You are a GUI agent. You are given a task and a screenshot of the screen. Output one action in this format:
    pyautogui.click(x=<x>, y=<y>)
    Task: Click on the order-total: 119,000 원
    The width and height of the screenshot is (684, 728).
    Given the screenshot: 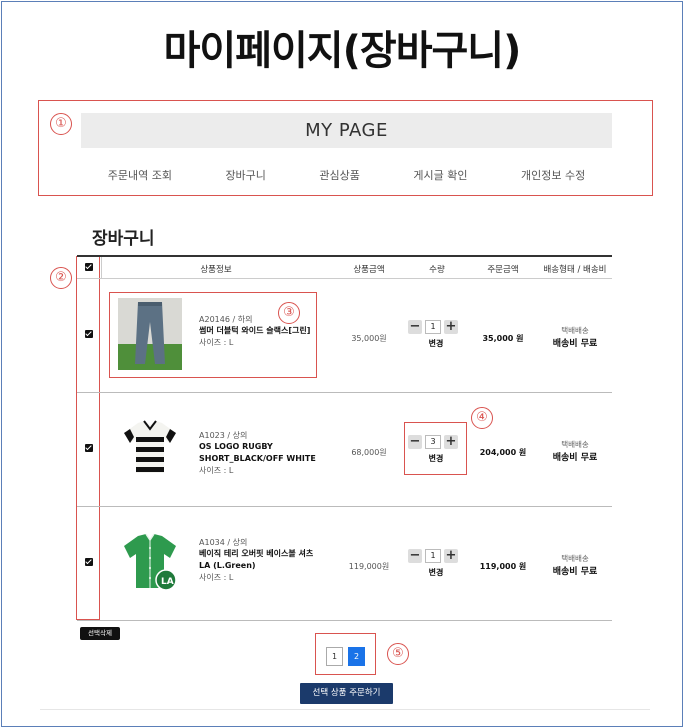 What is the action you would take?
    pyautogui.click(x=503, y=566)
    